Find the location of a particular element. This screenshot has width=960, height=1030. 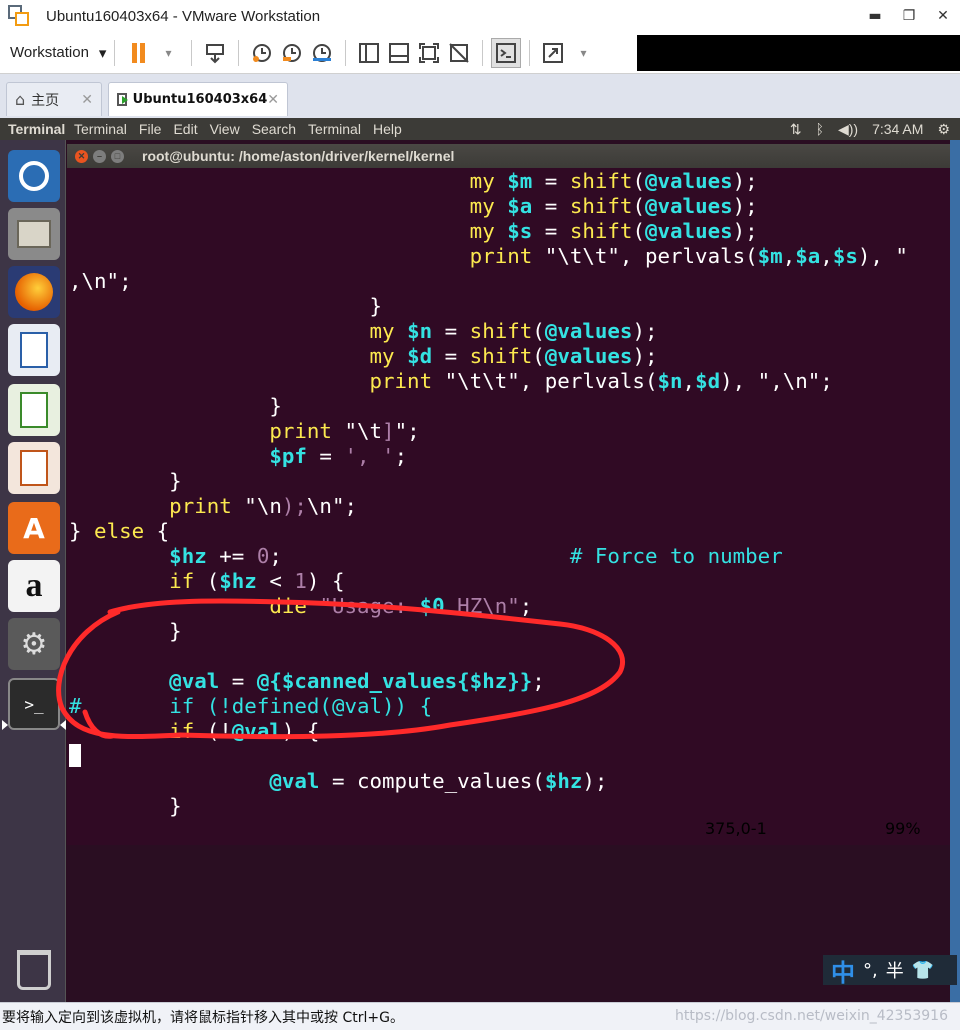

code-line: my $n = shift(@values); is located at coordinates (509, 331).